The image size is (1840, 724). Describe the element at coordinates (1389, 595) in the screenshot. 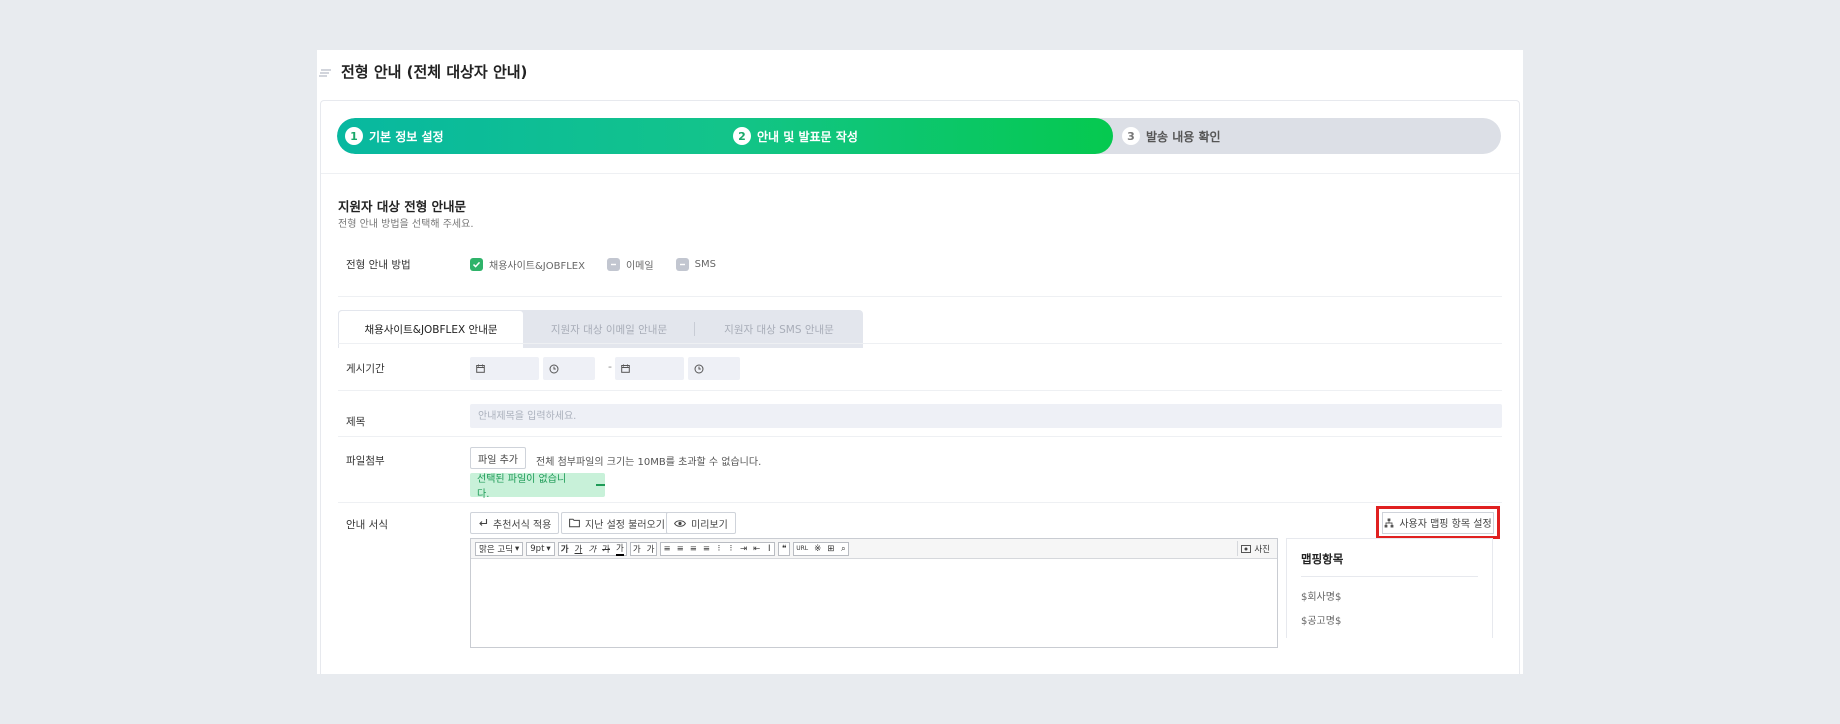

I see `mapping-item: $회사명$` at that location.